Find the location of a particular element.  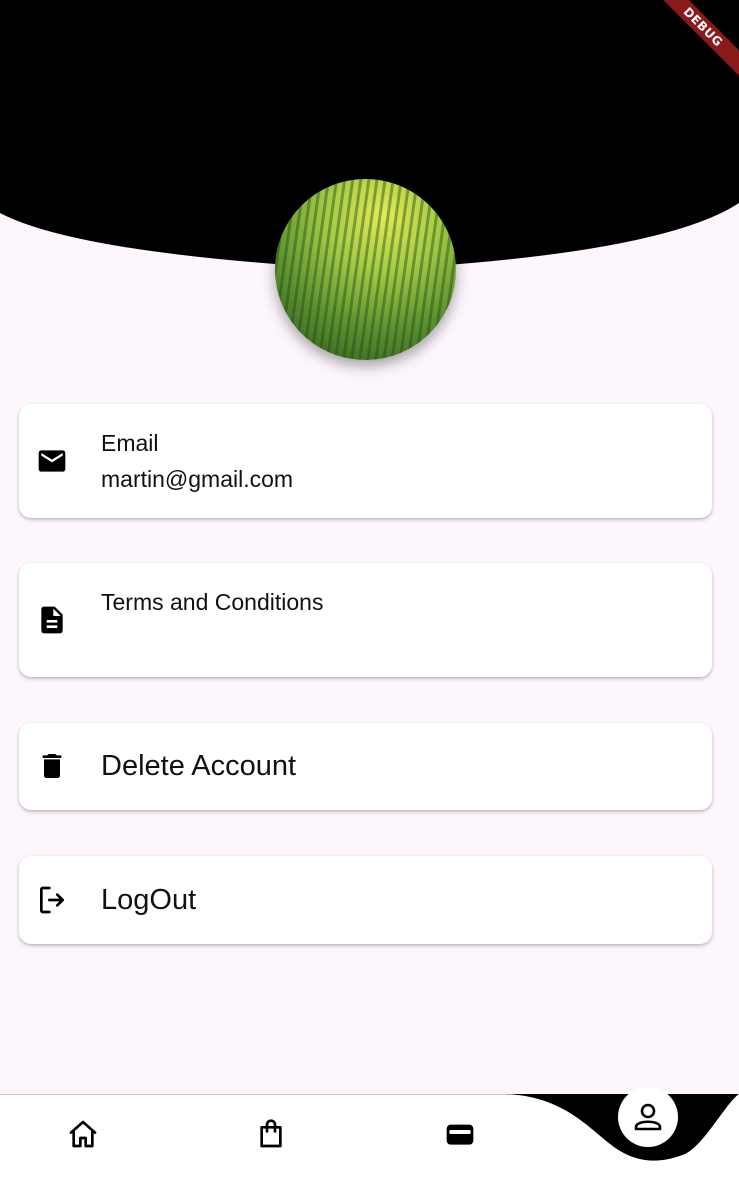

profile-nav-button is located at coordinates (648, 1117).